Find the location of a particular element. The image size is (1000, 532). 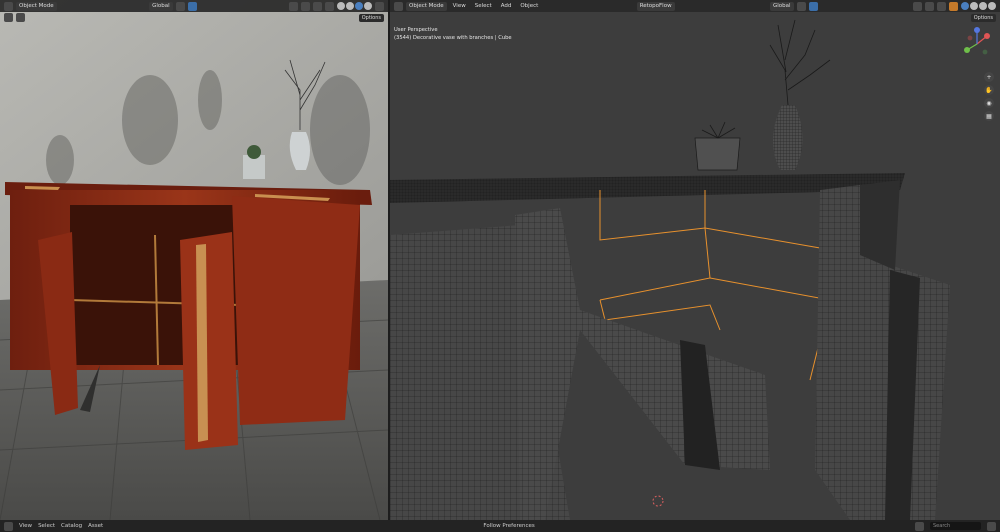

pause-icon is located at coordinates (380, 6).